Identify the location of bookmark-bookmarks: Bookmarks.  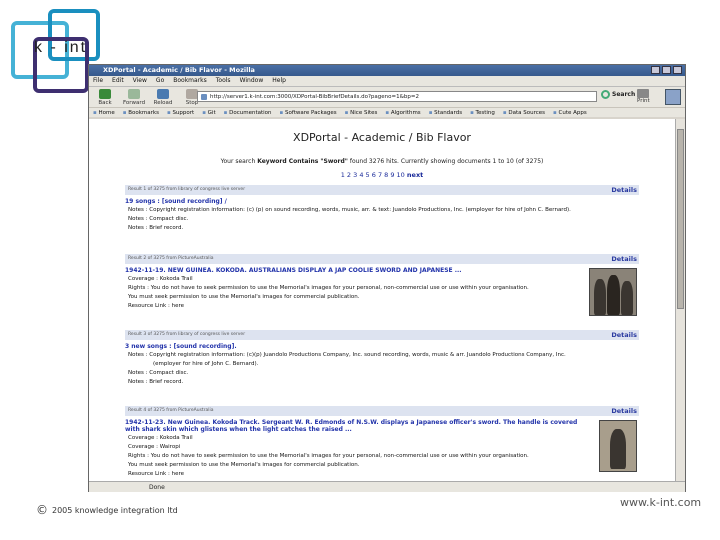
(141, 112).